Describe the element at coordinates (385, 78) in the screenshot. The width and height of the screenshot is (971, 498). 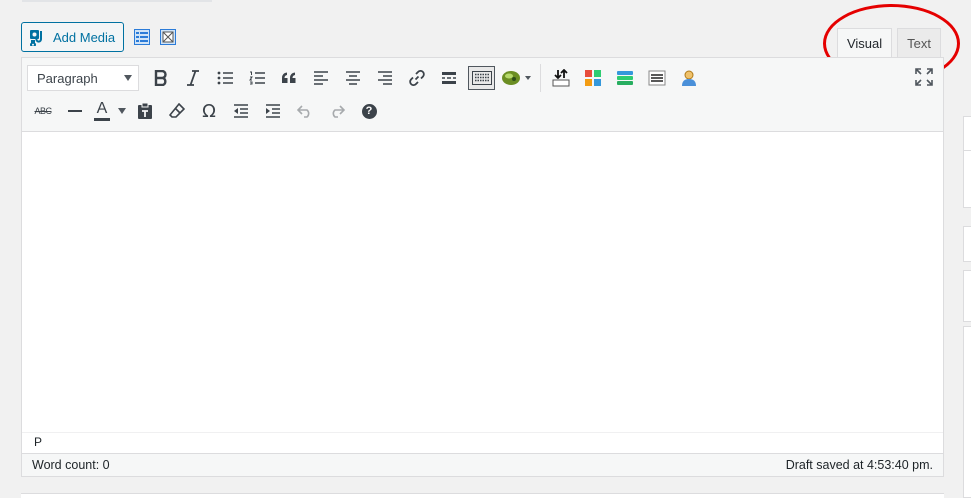
I see `align-right-icon` at that location.